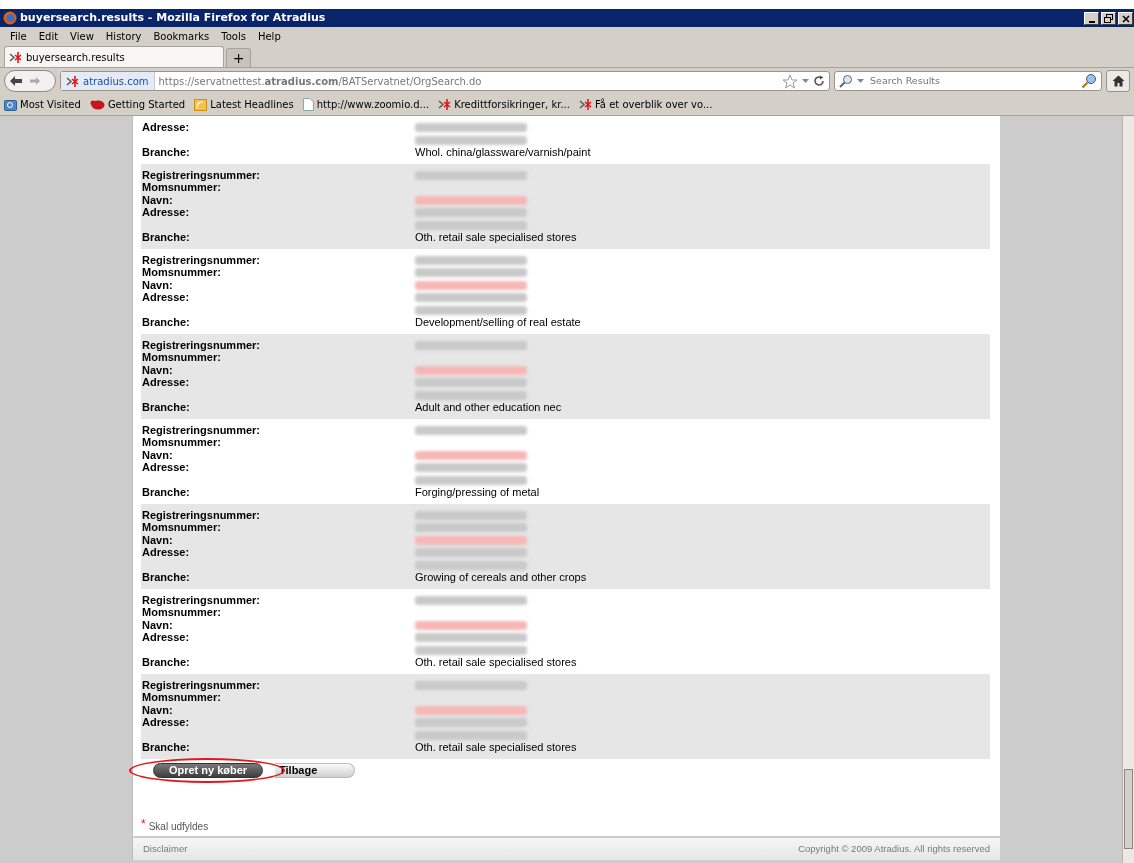 The height and width of the screenshot is (863, 1134). Describe the element at coordinates (10, 18) in the screenshot. I see `browser-logo-icon` at that location.